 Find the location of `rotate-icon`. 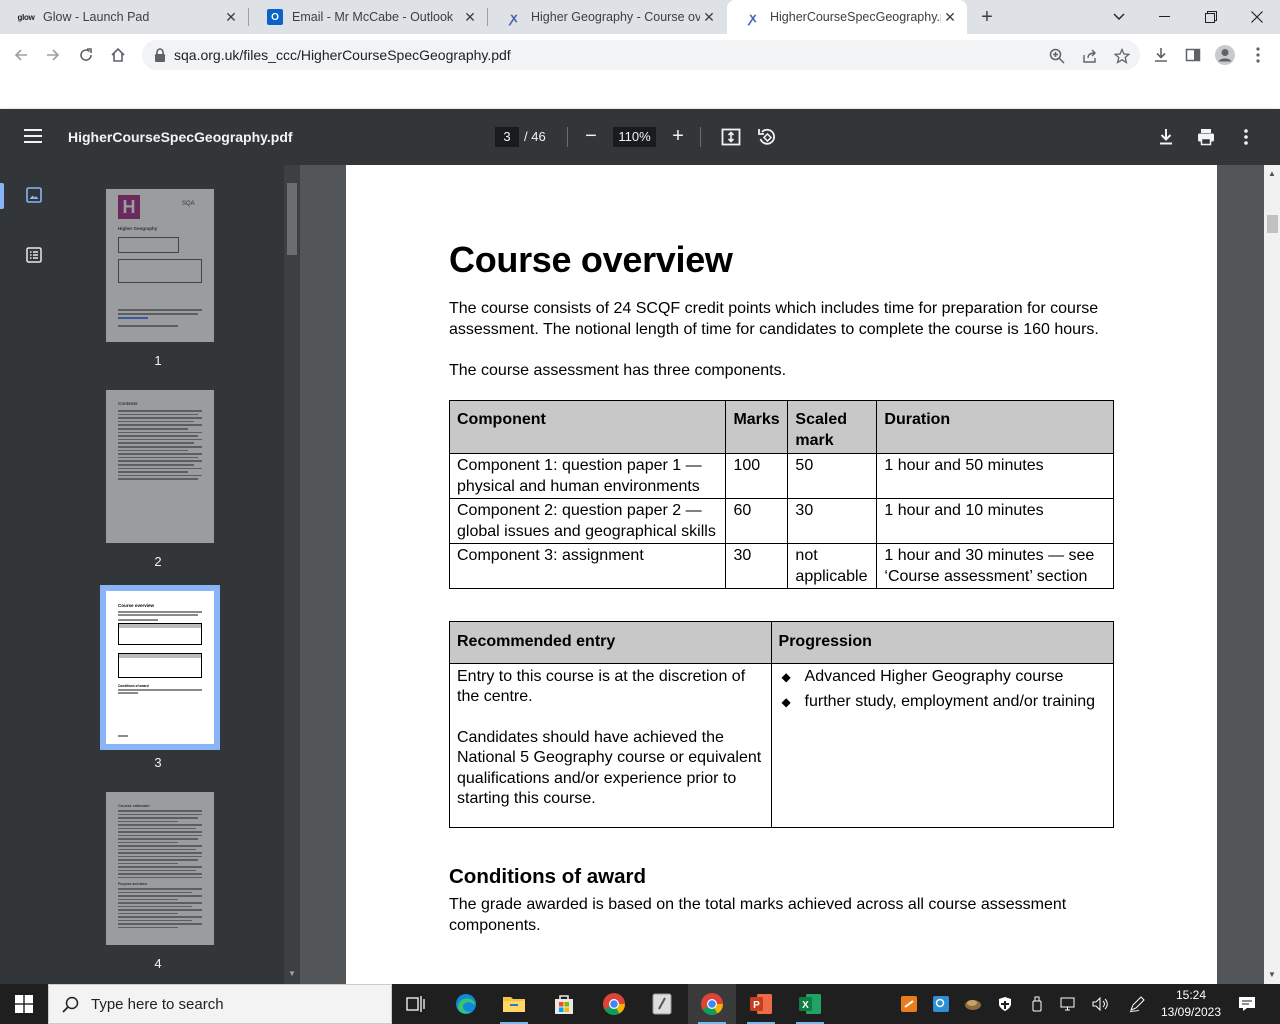

rotate-icon is located at coordinates (767, 137).